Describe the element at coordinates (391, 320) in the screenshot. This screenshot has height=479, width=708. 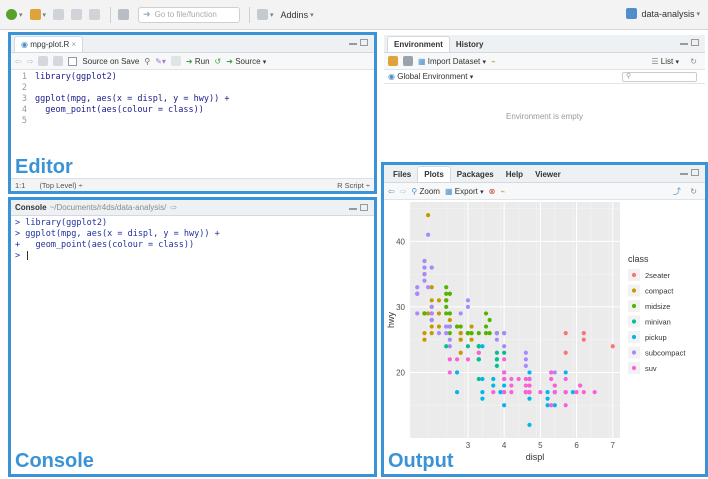
I see `y-axis-label: hwy` at that location.